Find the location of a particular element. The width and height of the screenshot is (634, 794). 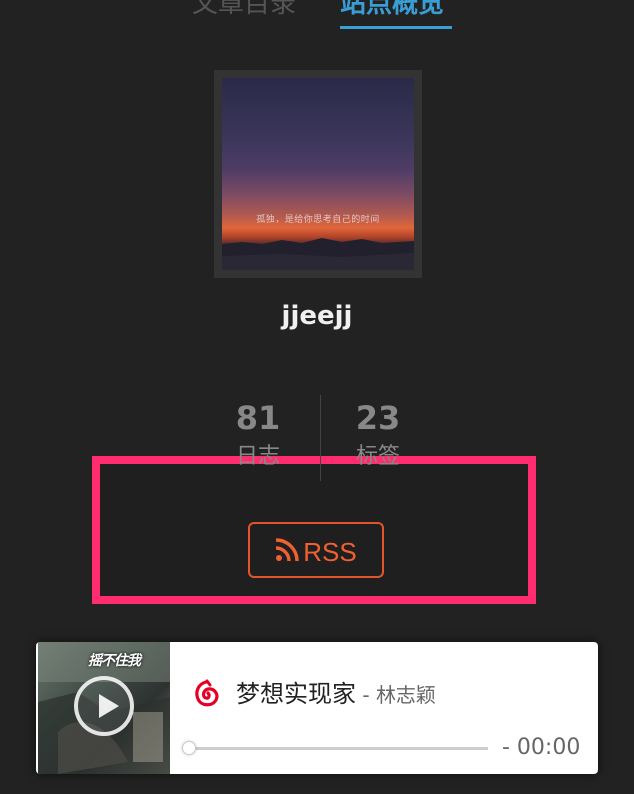

progress-bar is located at coordinates (337, 748).